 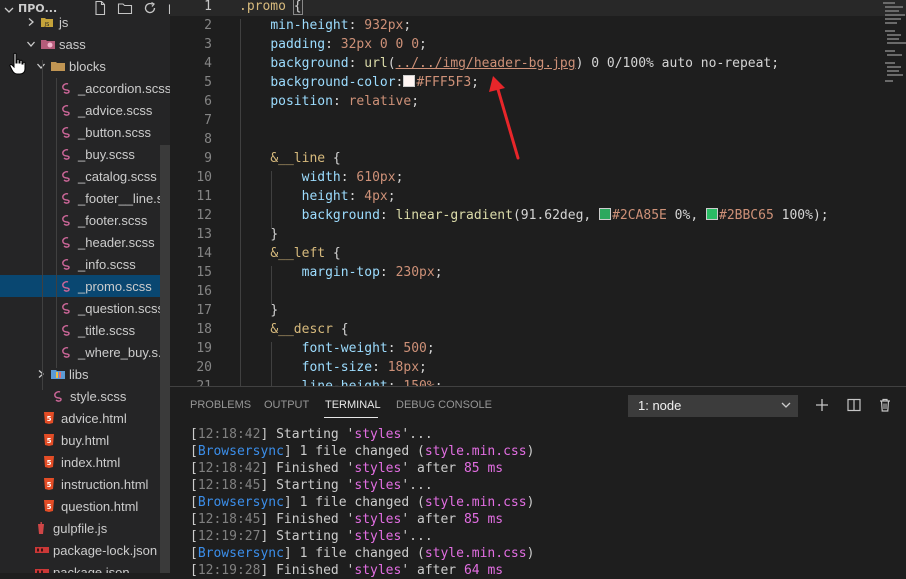 What do you see at coordinates (538, 272) in the screenshot?
I see `code-line: 15 margin-top: 230px;` at bounding box center [538, 272].